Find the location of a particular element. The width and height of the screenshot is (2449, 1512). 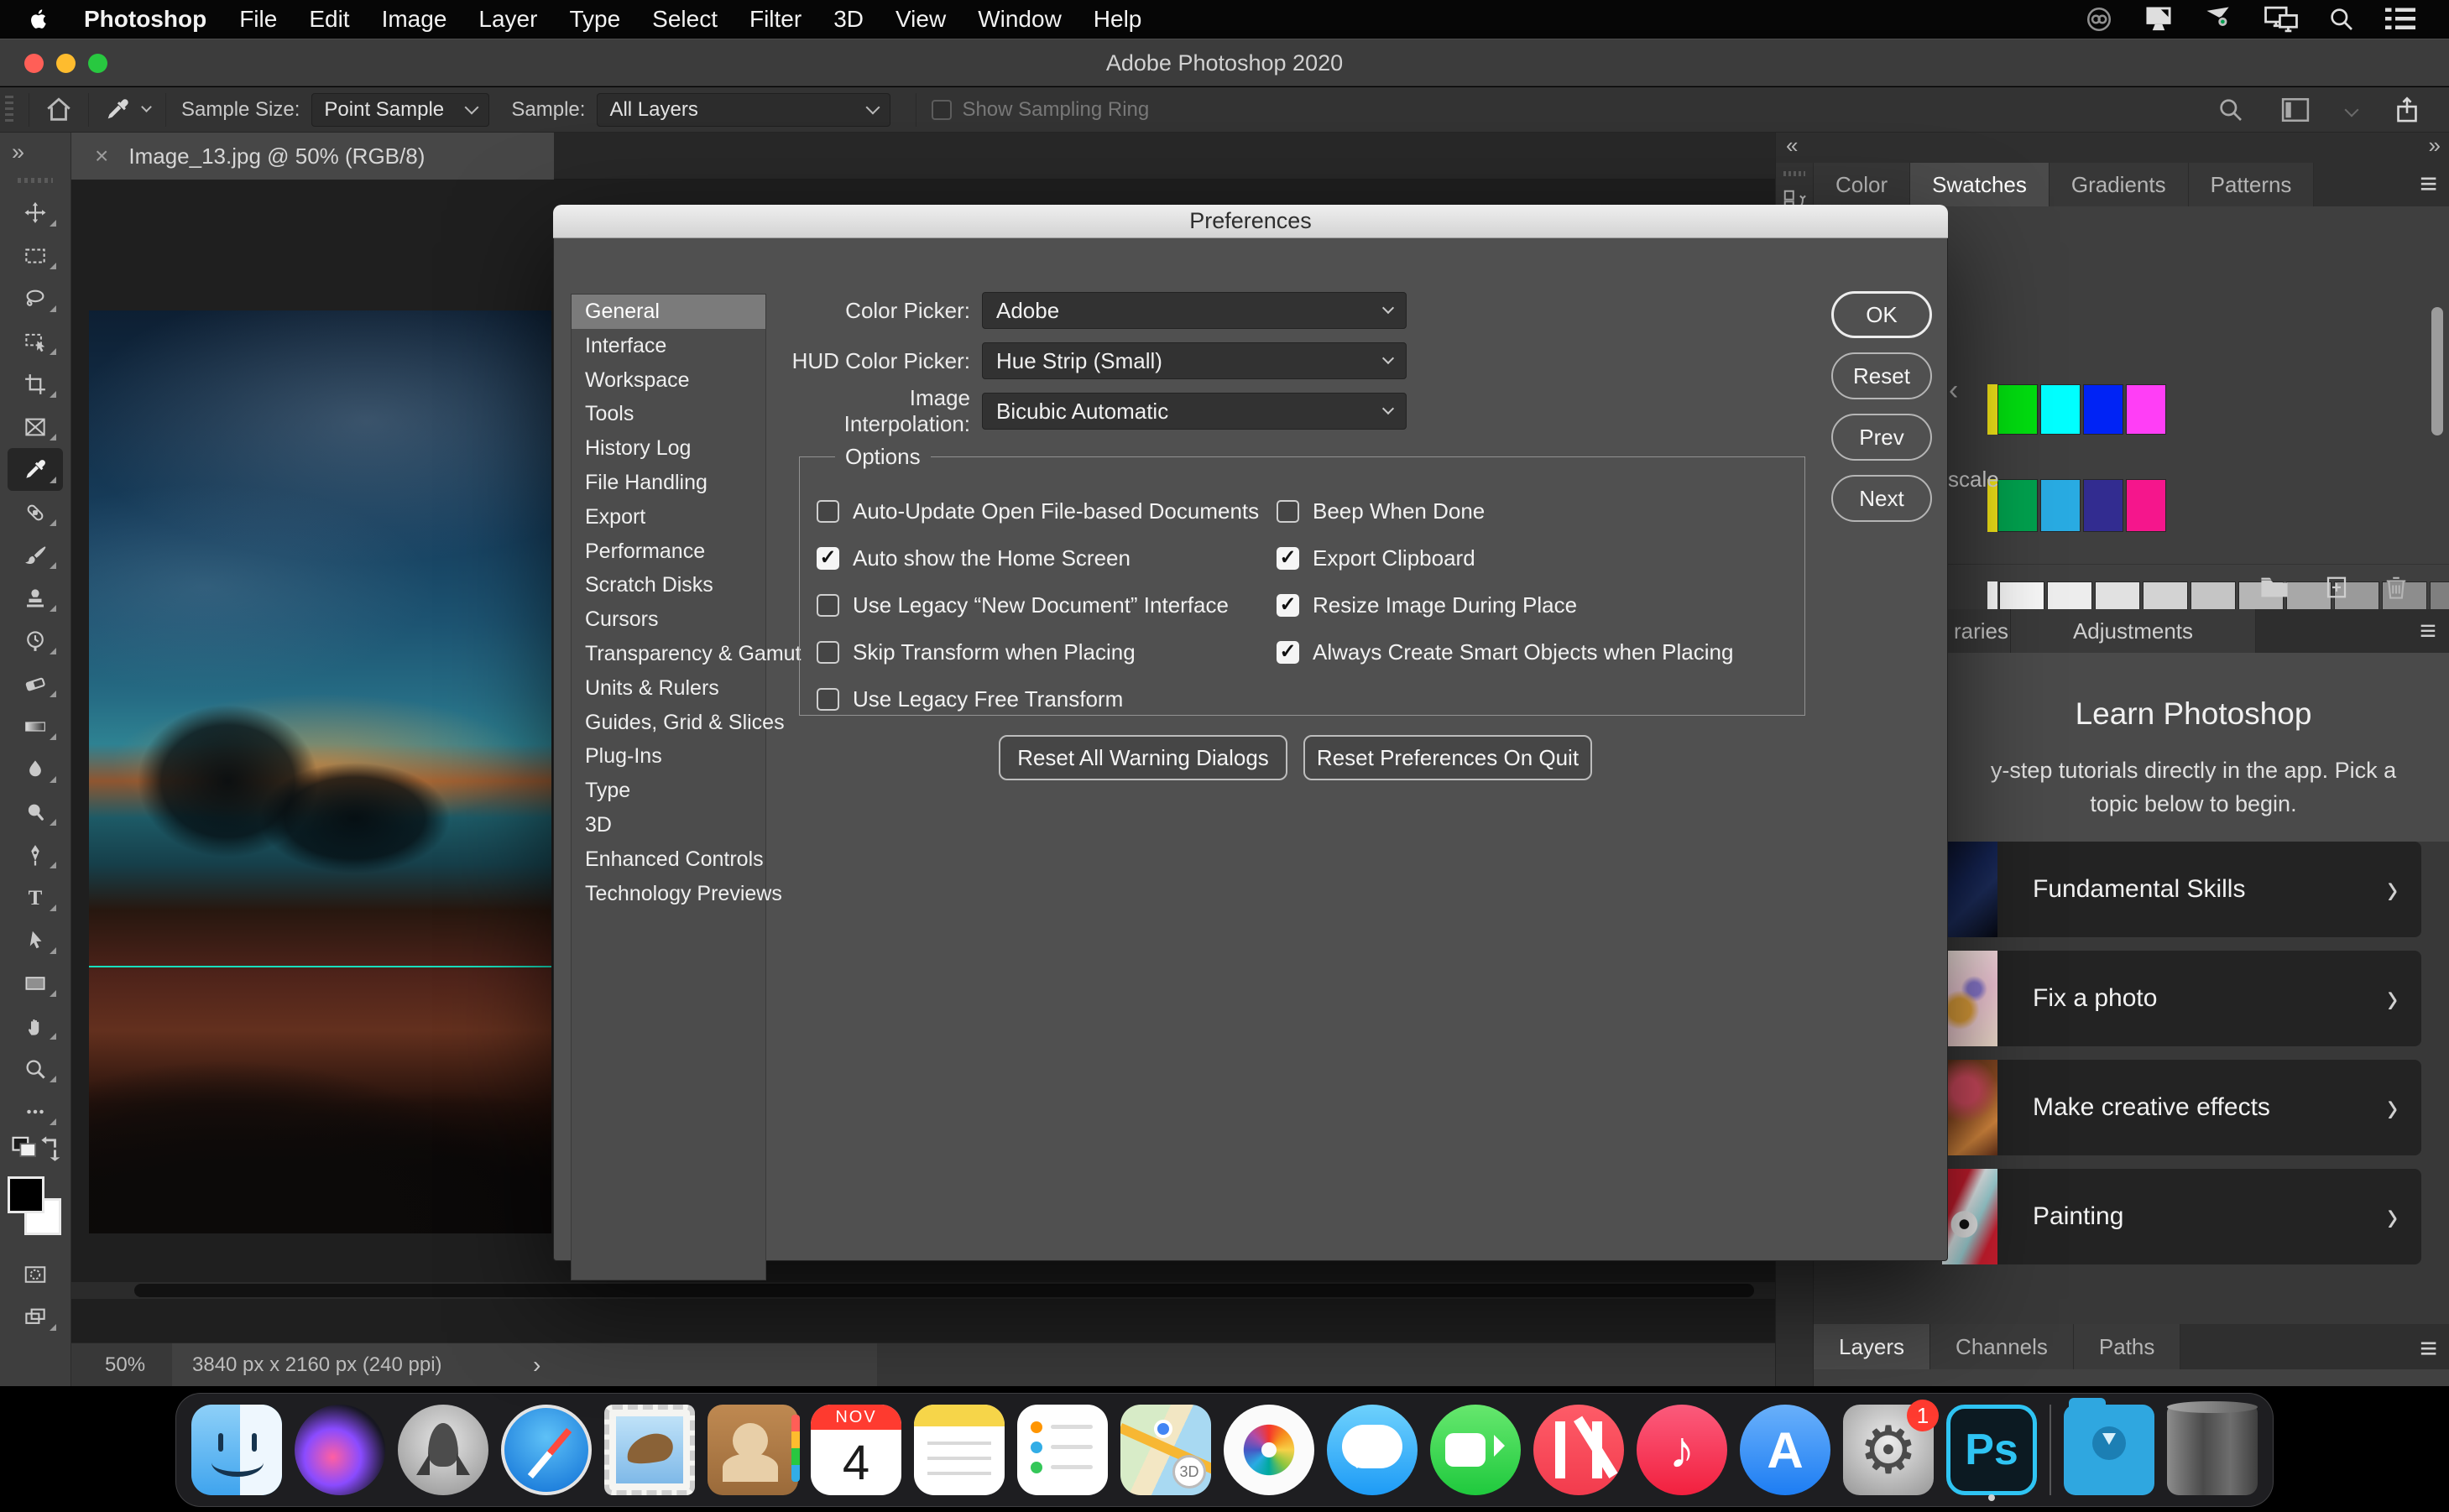

eraser-tool is located at coordinates (35, 683).